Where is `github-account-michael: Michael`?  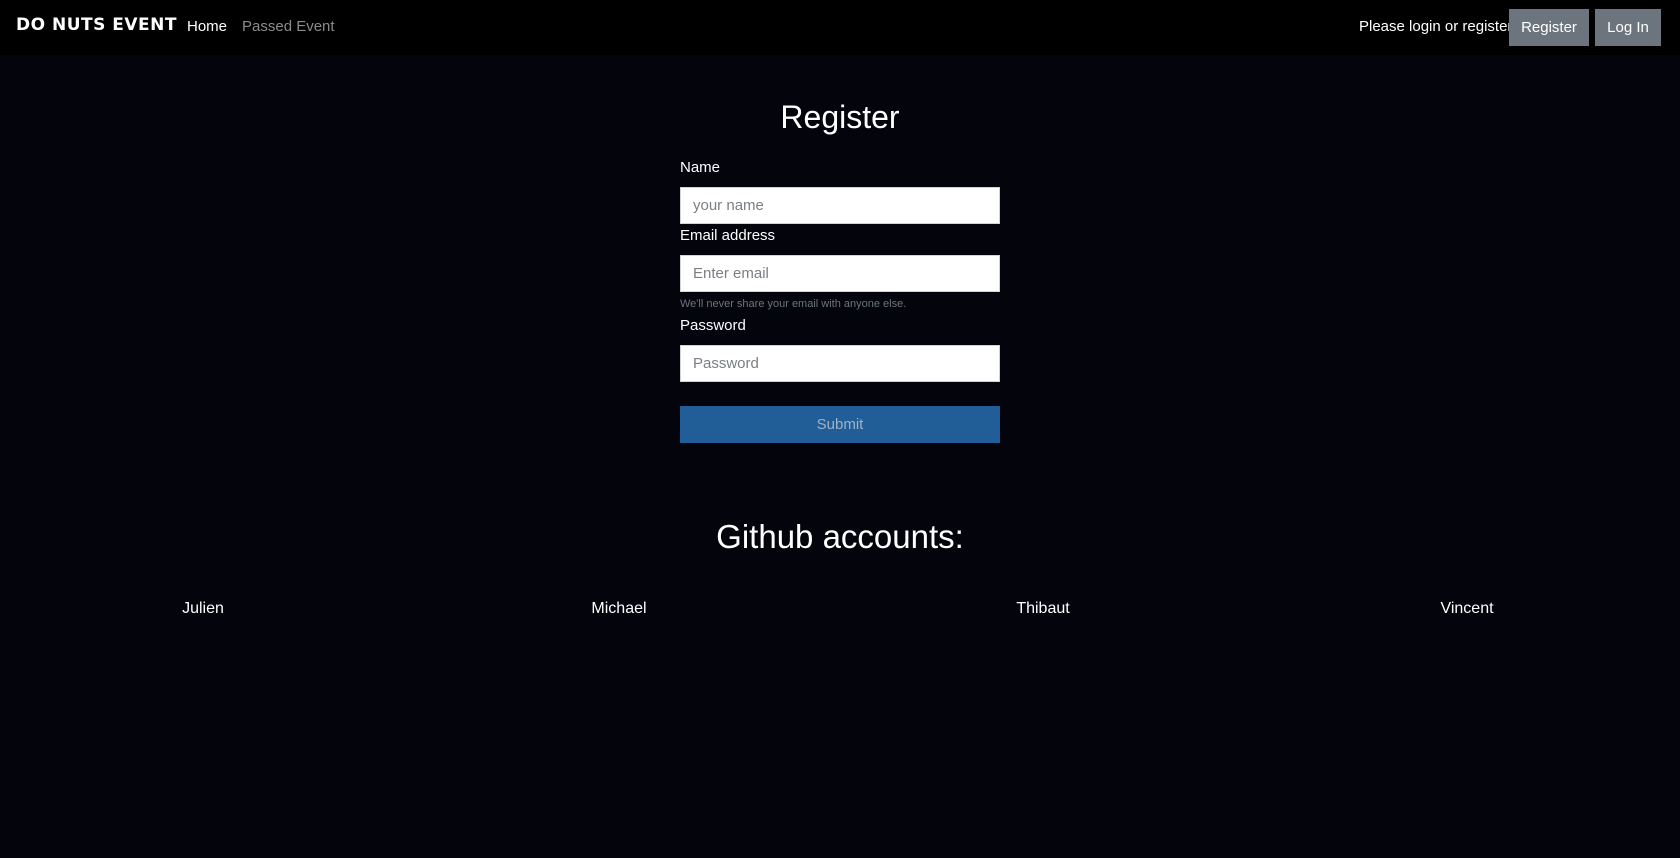
github-account-michael: Michael is located at coordinates (619, 609).